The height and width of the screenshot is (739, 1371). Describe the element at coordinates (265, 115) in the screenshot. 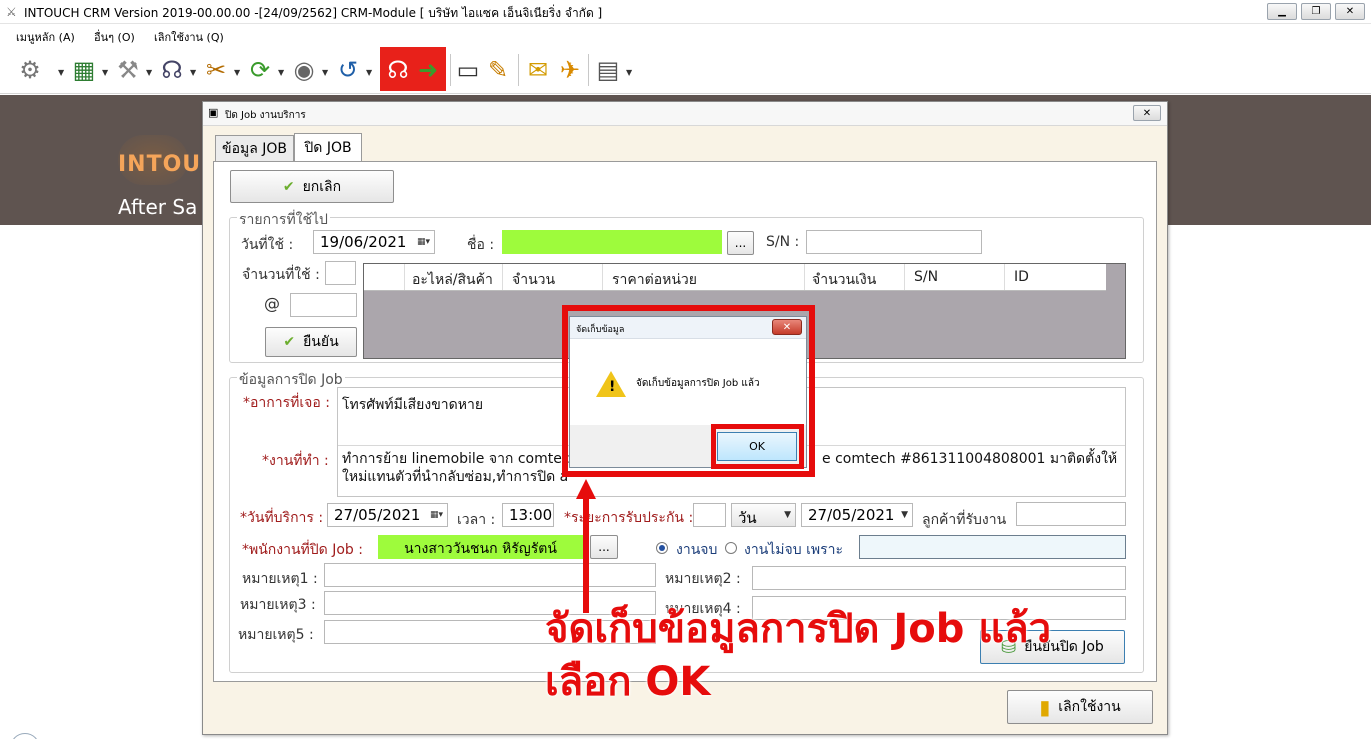

I see `dialog-title: ปิด Job งานบริการ` at that location.